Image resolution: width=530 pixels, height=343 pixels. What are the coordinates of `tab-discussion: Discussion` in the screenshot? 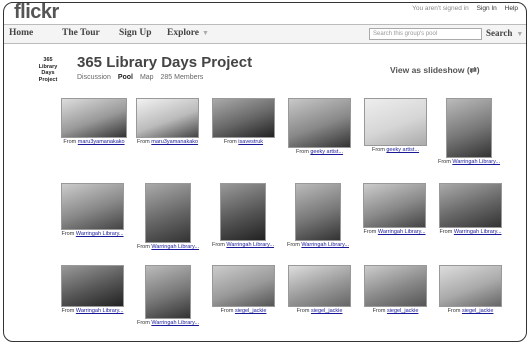 It's located at (94, 77).